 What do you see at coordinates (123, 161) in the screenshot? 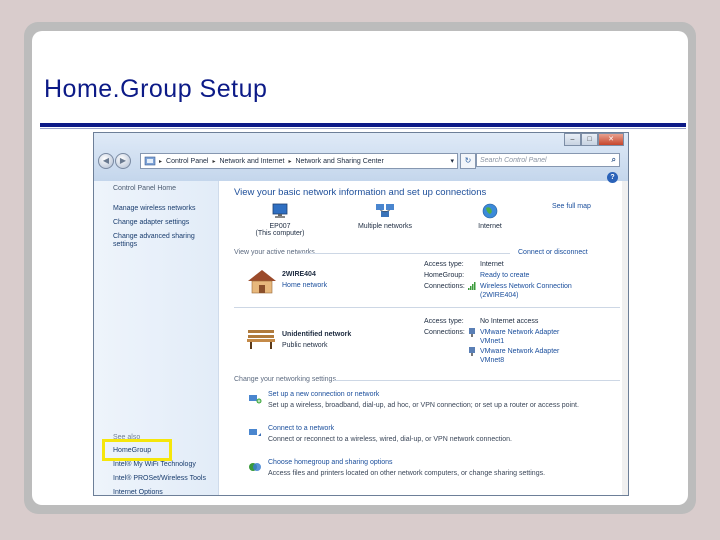
I see `forward-button: ▶` at bounding box center [123, 161].